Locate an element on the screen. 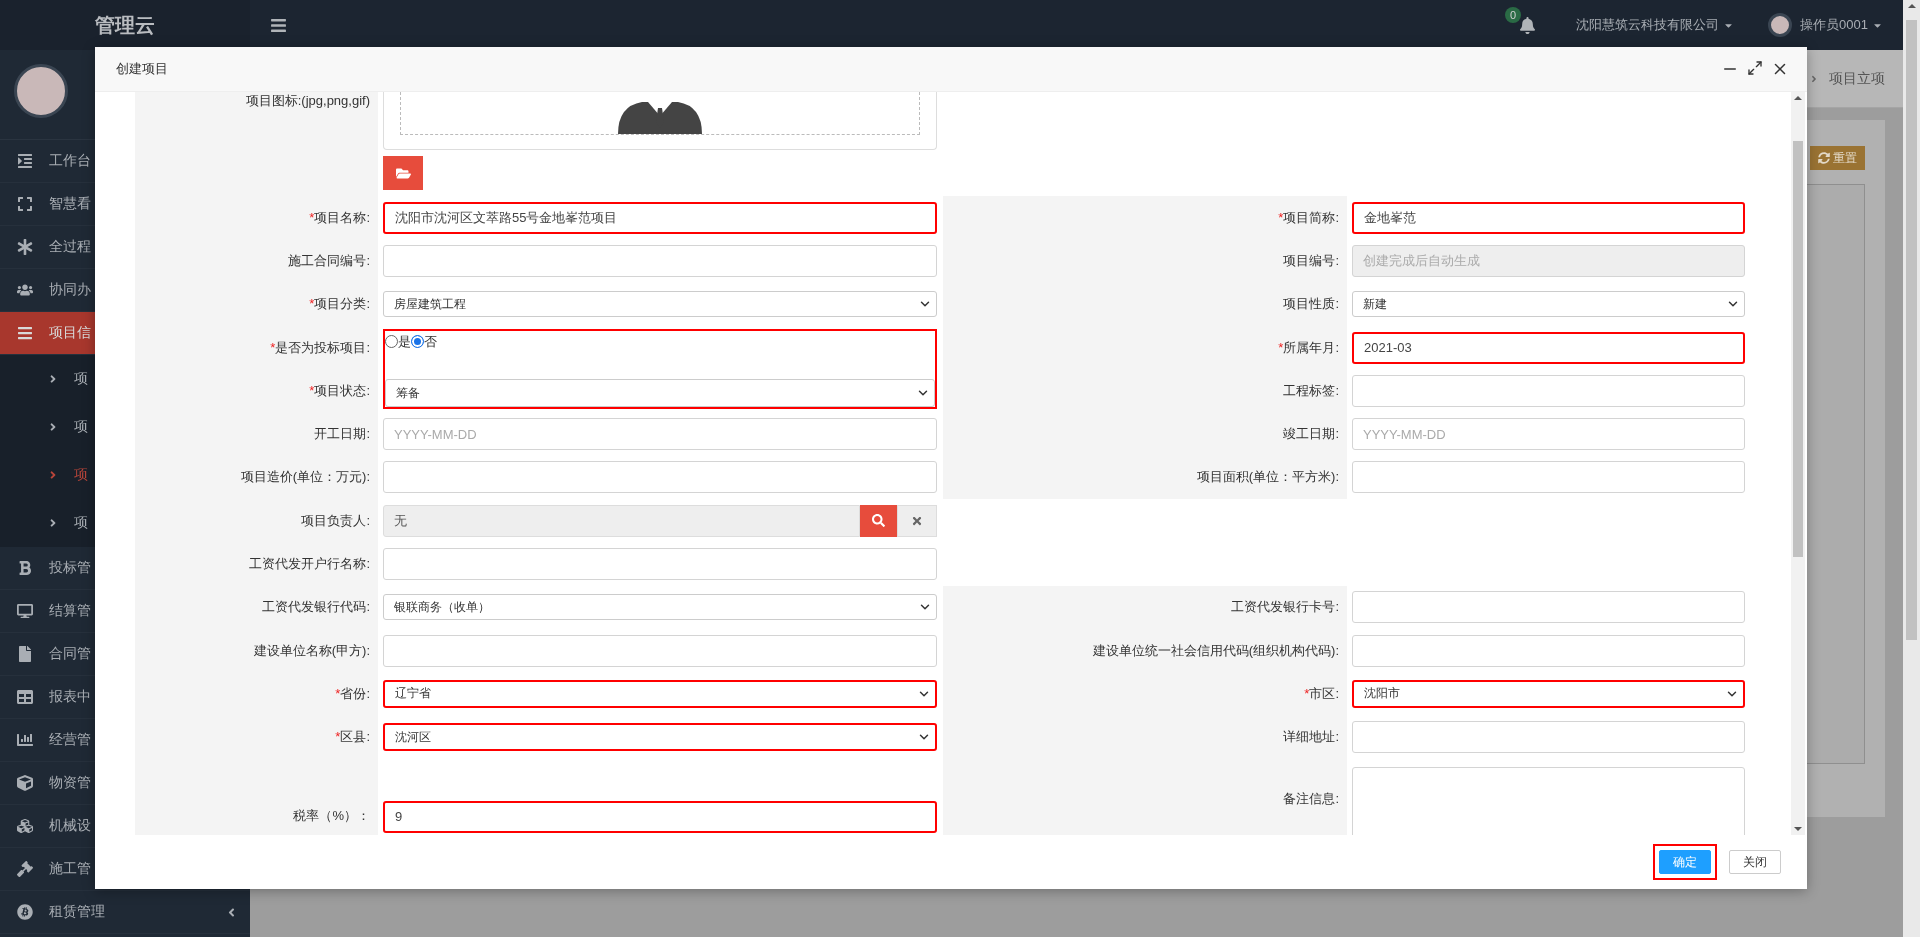  field-label: 工资代发银行卡号: is located at coordinates (1285, 607).